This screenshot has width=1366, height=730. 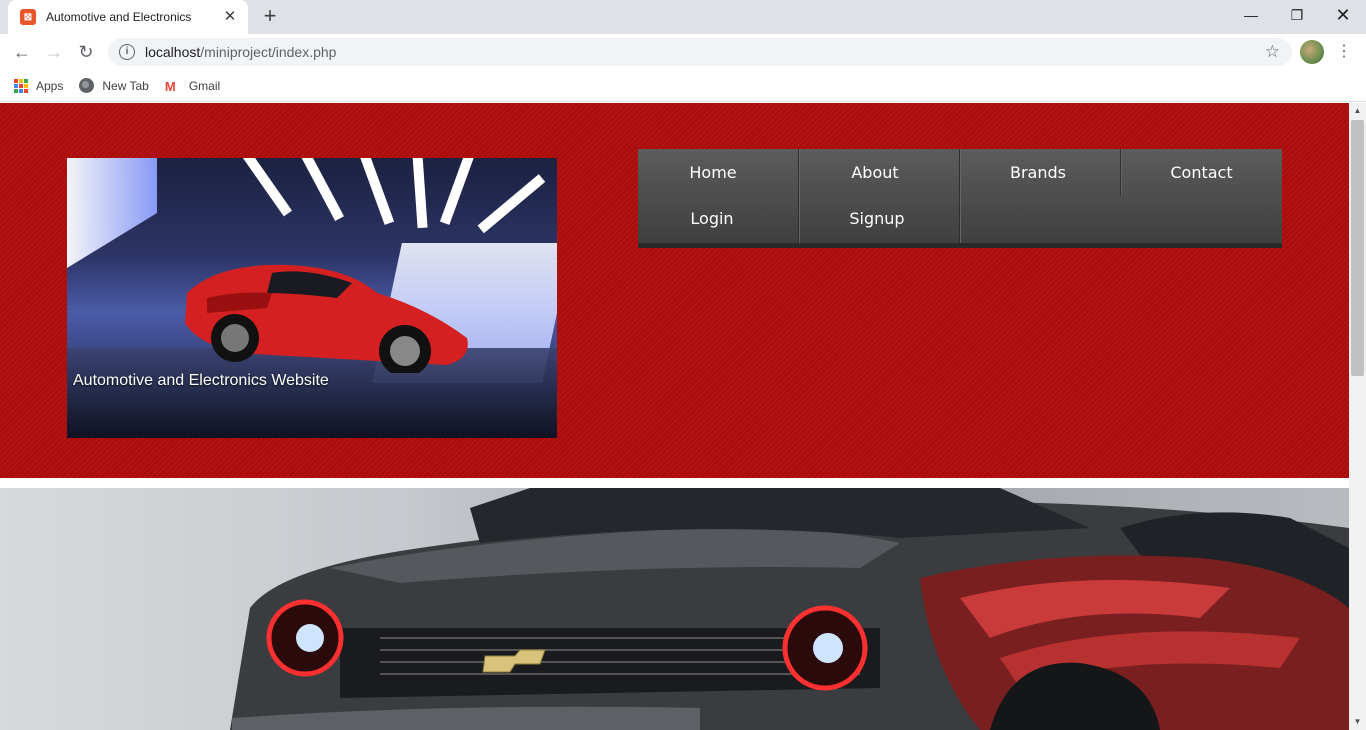 I want to click on forward-arrow-icon: →, so click(x=54, y=52).